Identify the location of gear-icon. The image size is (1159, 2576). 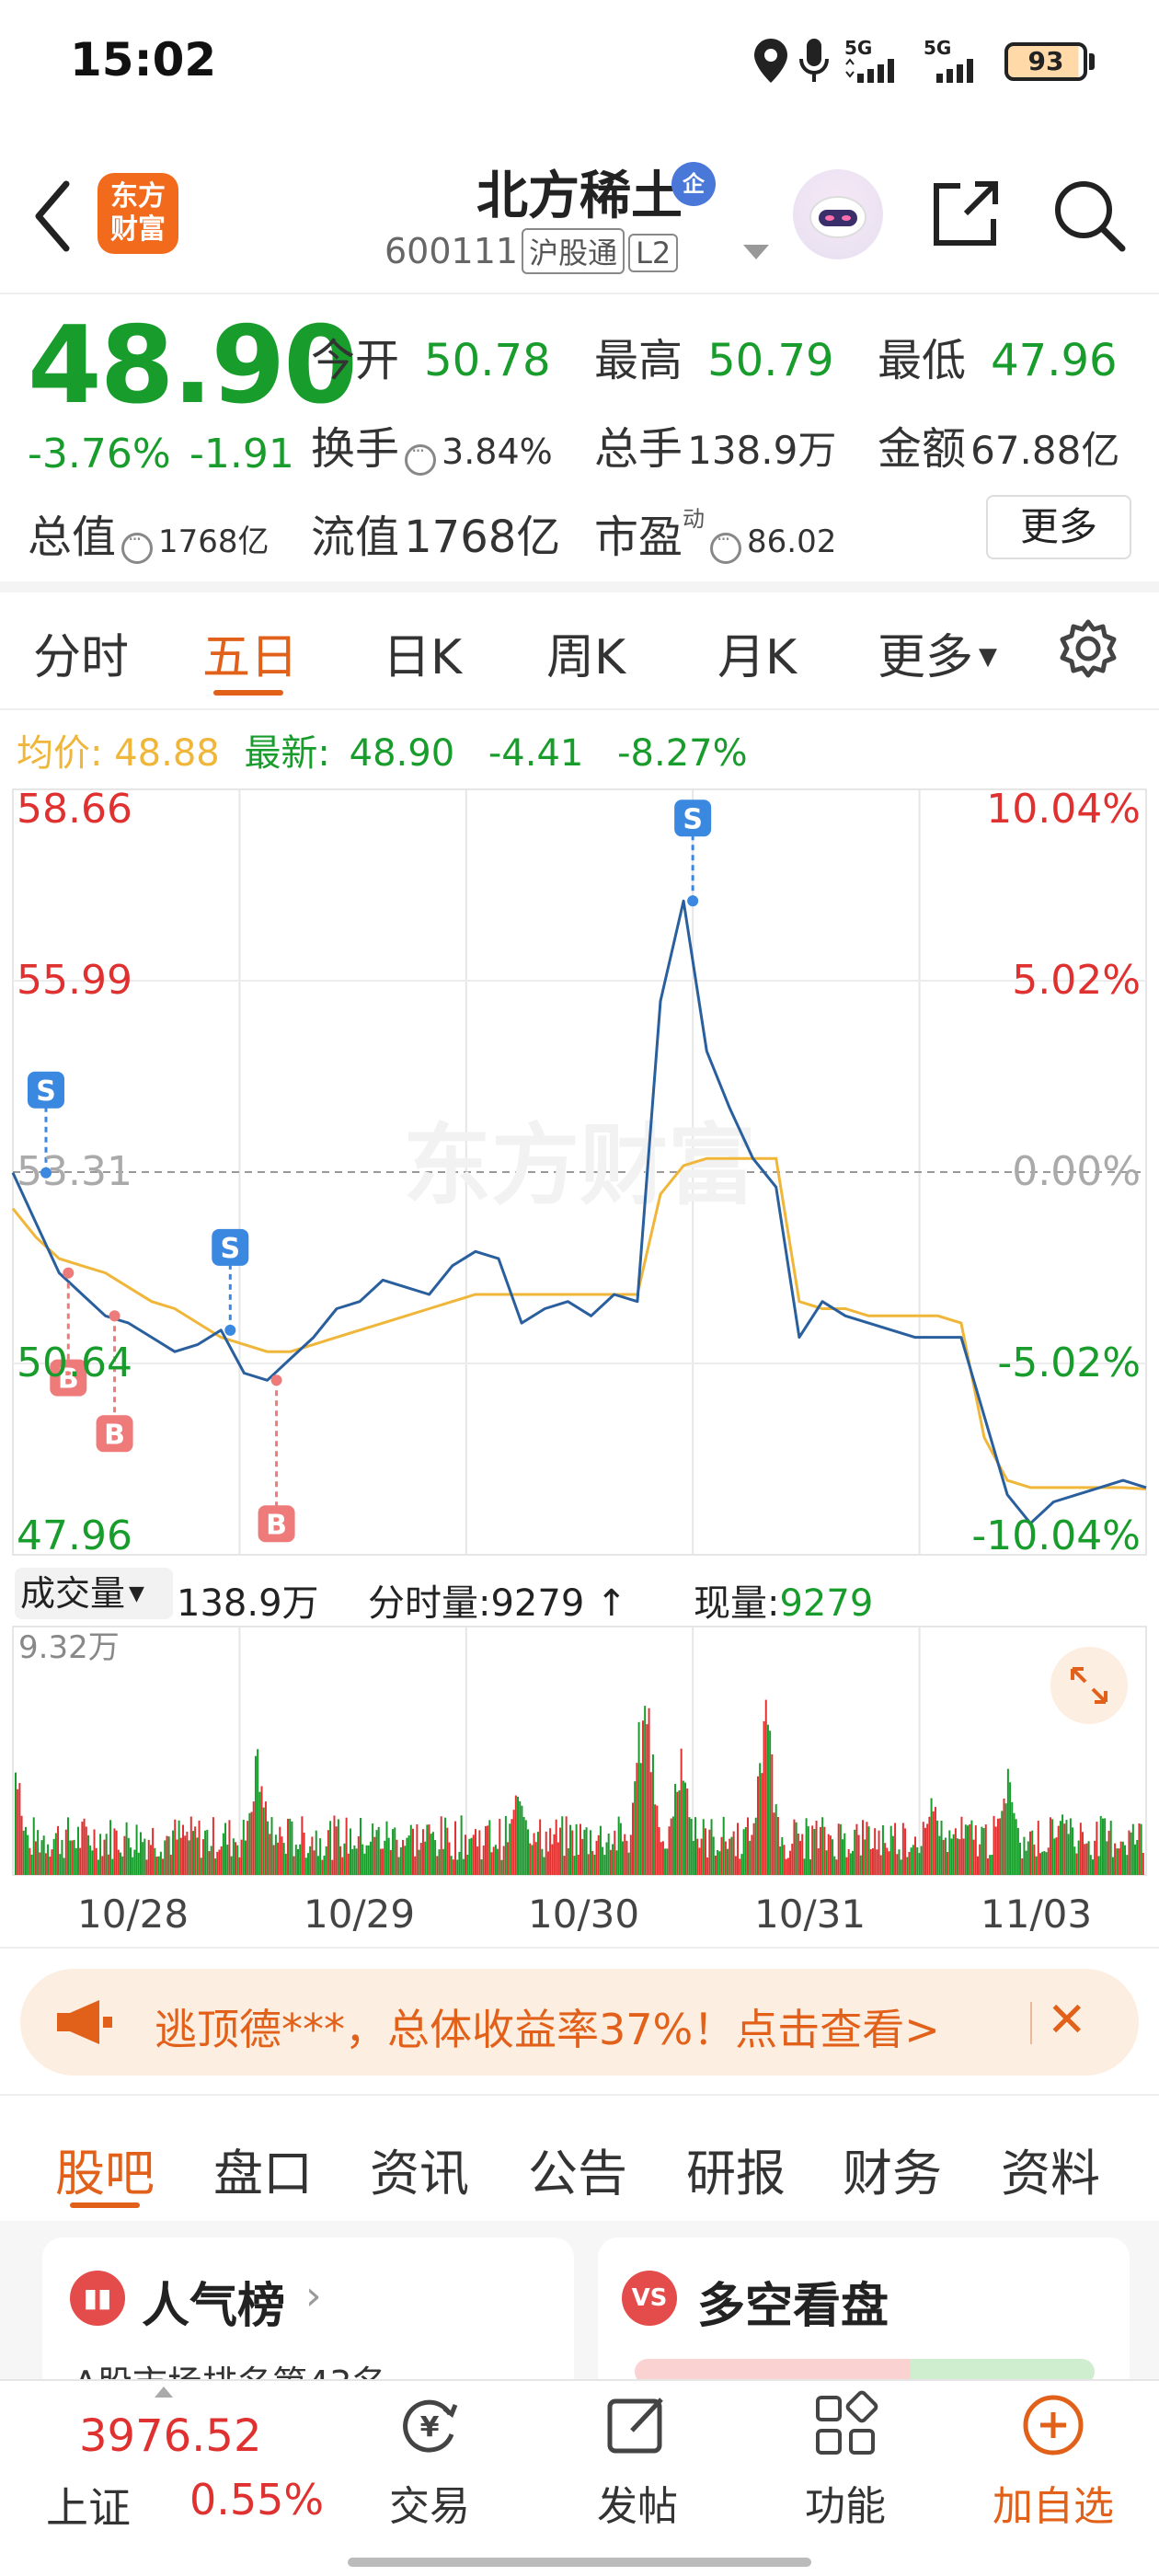
(1088, 648).